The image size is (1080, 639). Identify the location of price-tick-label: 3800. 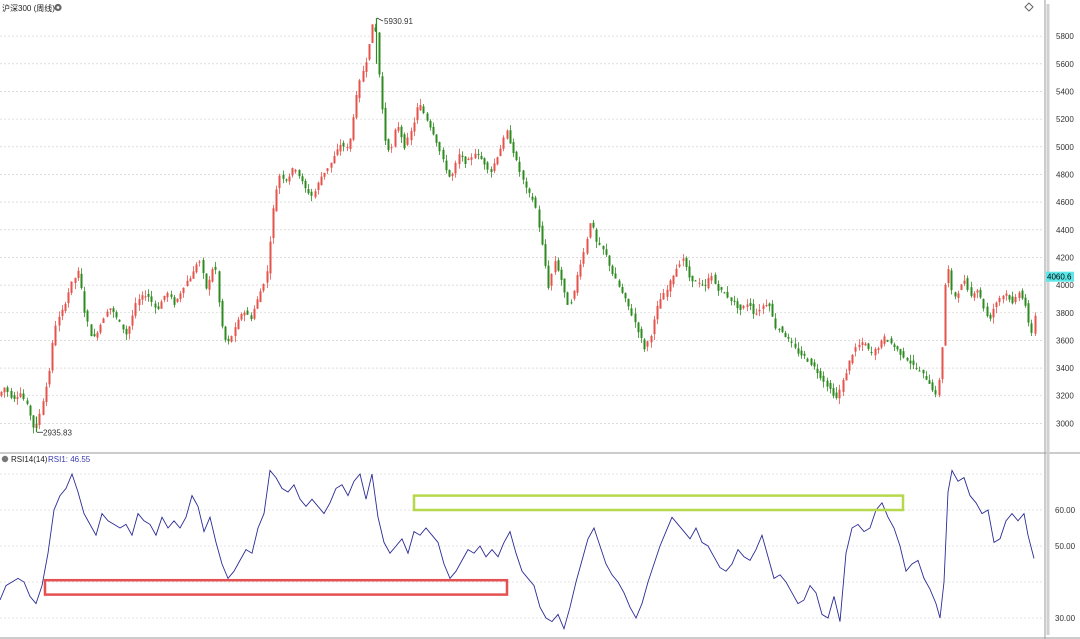
(1065, 313).